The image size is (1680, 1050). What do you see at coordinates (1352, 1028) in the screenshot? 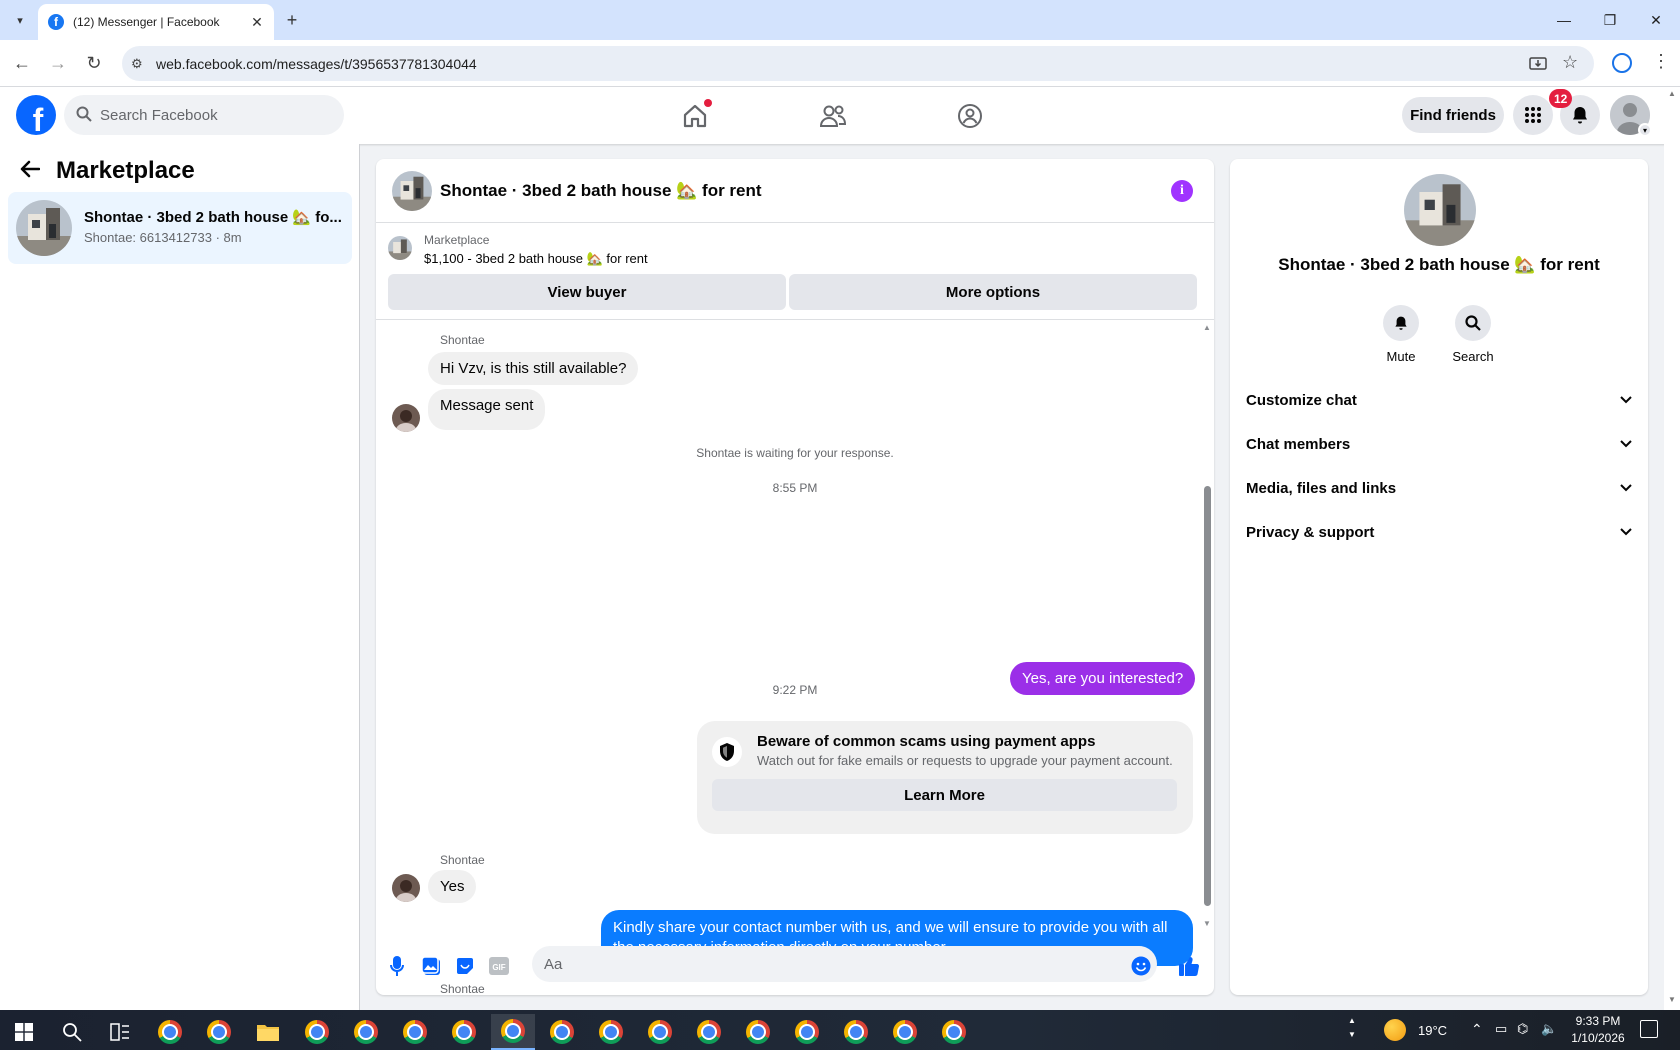
I see `taskbar-scroll-arrows-icon: ▲ ▼` at bounding box center [1352, 1028].